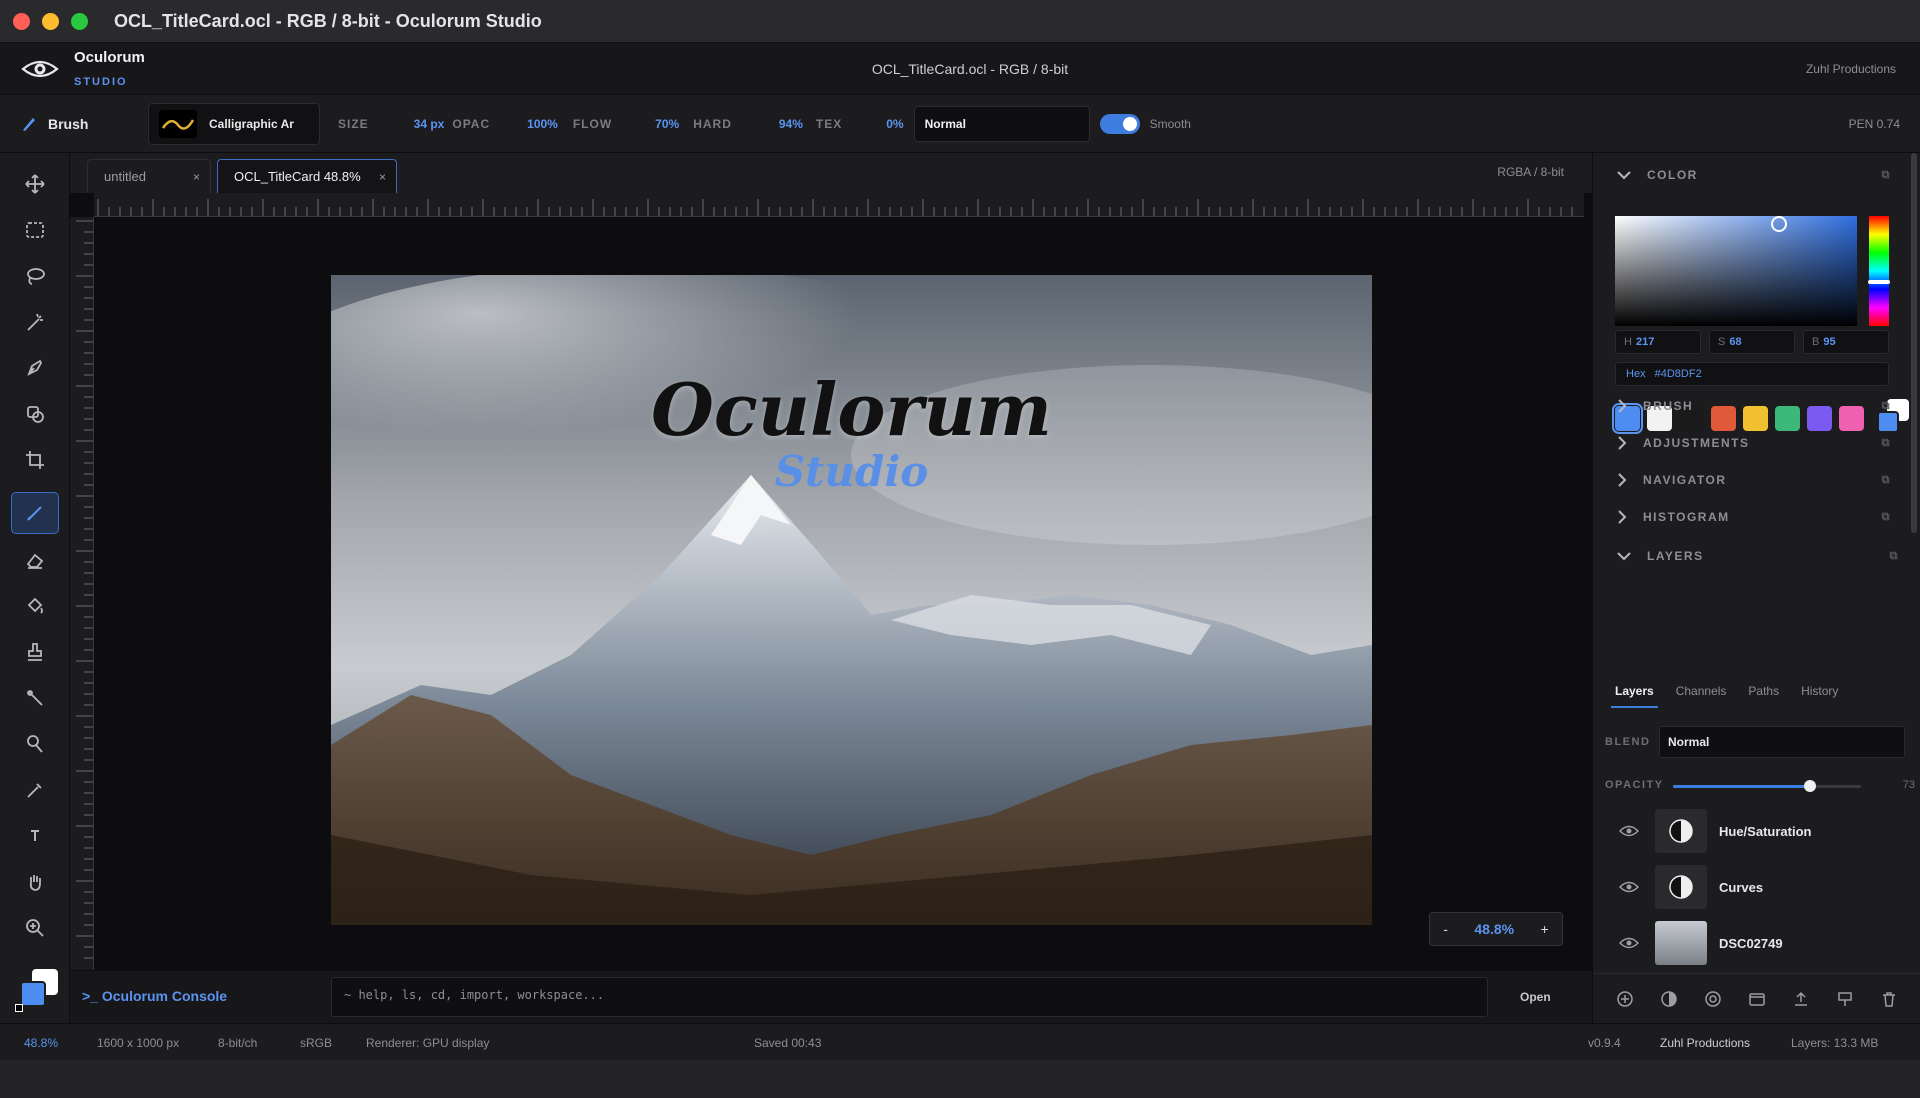 This screenshot has width=1920, height=1098. I want to click on brightness-value: 95, so click(1829, 342).